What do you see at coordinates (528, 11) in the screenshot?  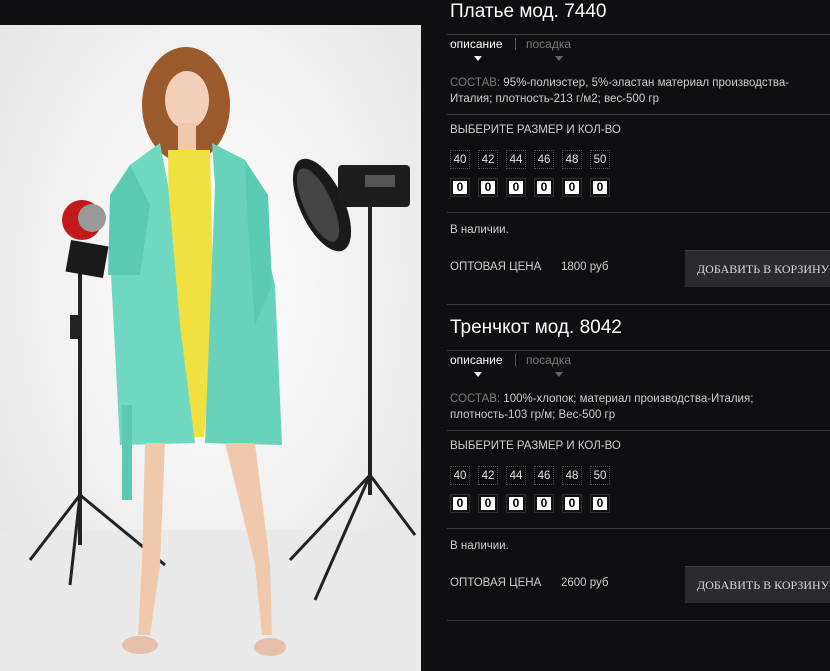 I see `product-title: Платье мод. 7440` at bounding box center [528, 11].